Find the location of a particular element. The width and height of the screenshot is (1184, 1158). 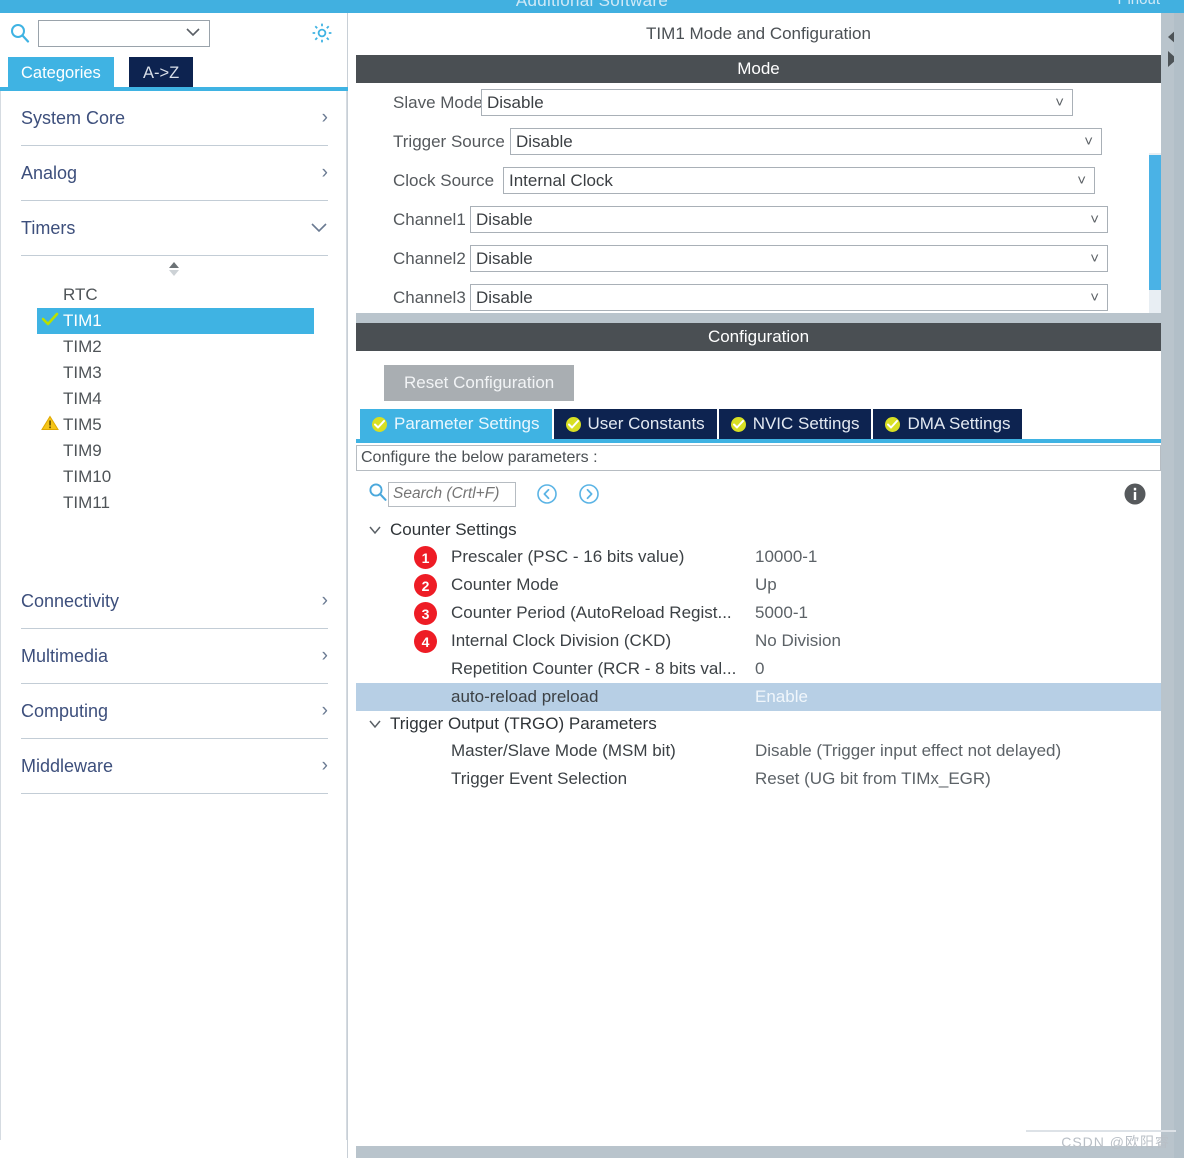

group-trigger-output: Trigger Output (TRGO) Parameters is located at coordinates (758, 724).